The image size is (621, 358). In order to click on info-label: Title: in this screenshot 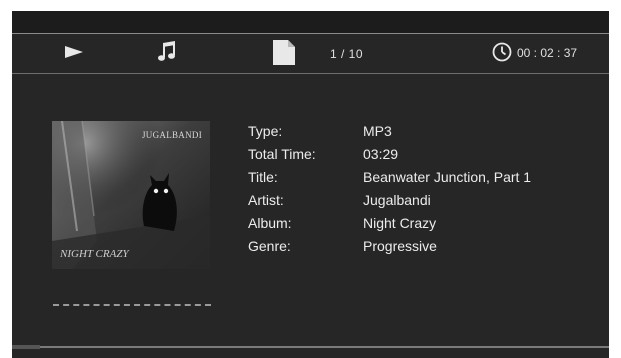, I will do `click(263, 177)`.